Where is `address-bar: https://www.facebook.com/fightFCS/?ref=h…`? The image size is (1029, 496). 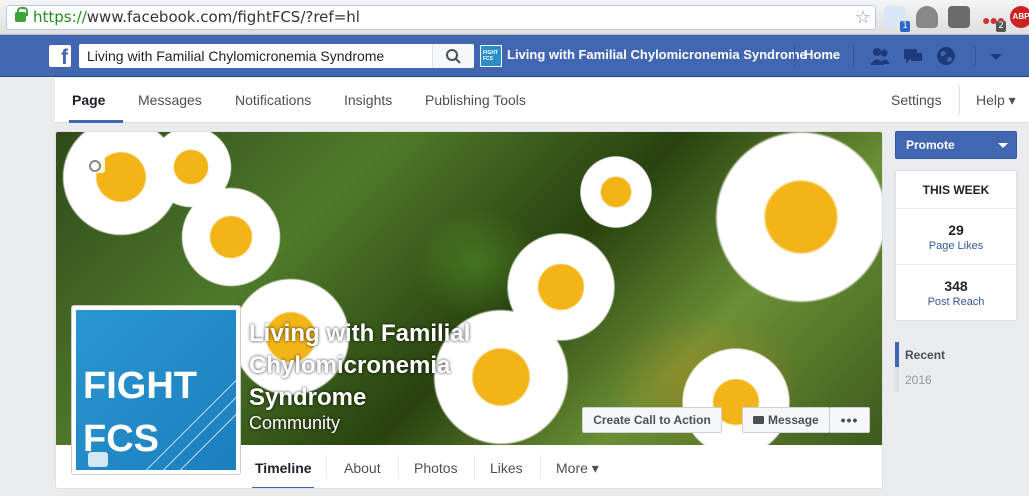
address-bar: https://www.facebook.com/fightFCS/?ref=h… is located at coordinates (441, 17).